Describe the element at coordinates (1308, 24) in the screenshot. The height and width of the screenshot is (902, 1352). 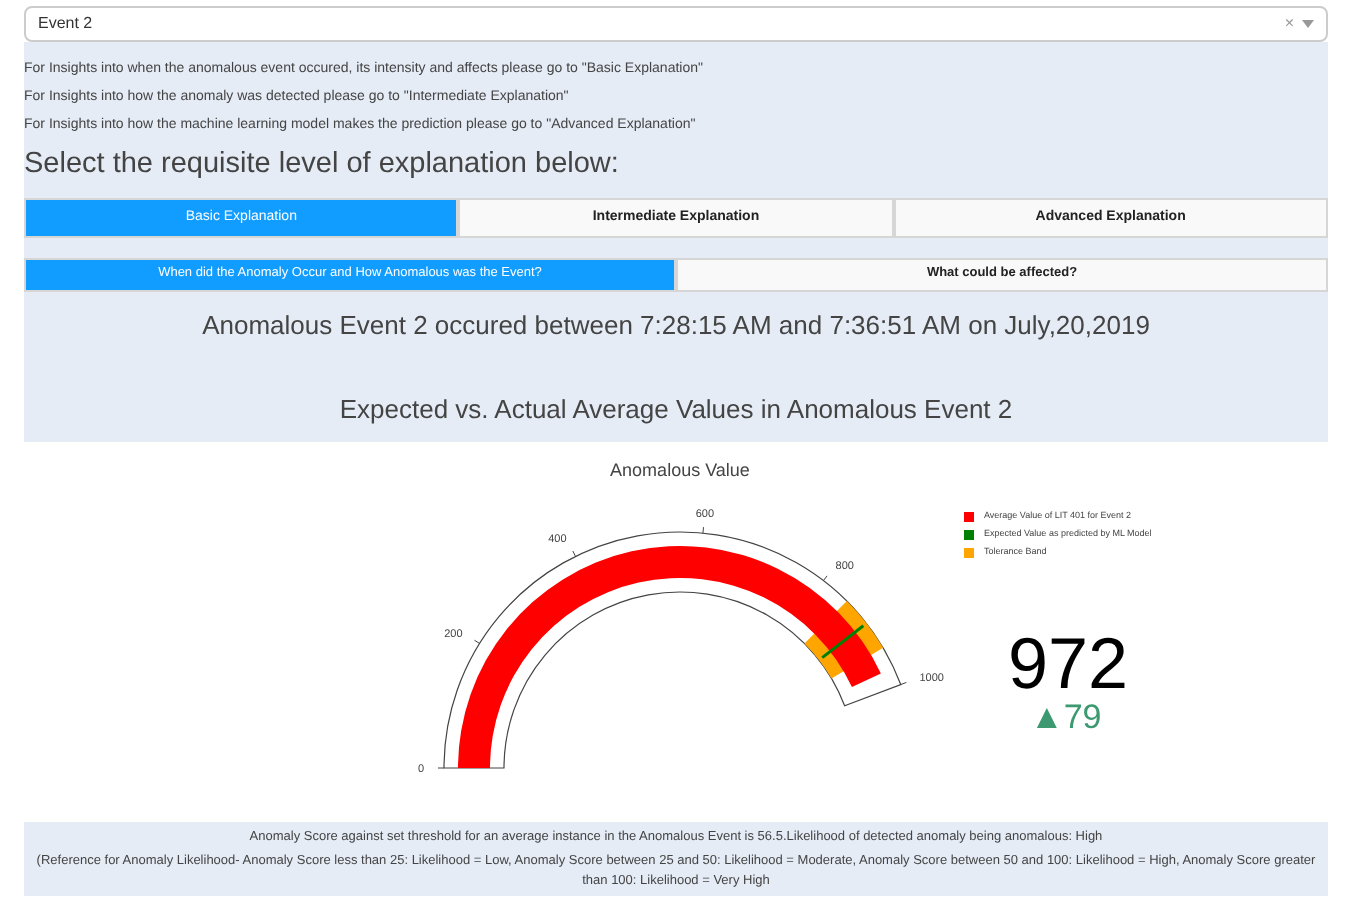
I see `caret-icon` at that location.